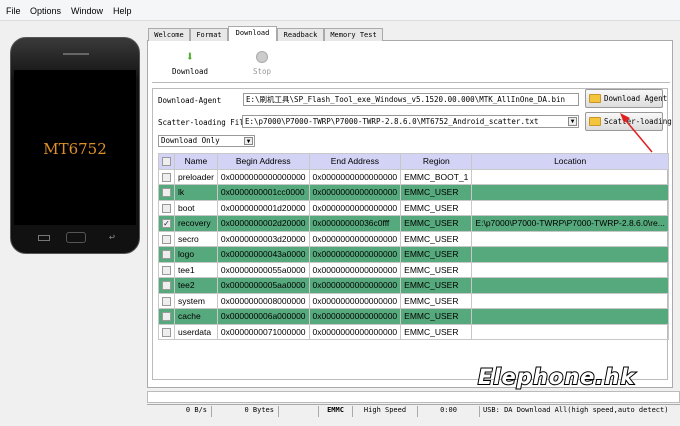 The width and height of the screenshot is (680, 426). I want to click on menu-file: File, so click(13, 11).